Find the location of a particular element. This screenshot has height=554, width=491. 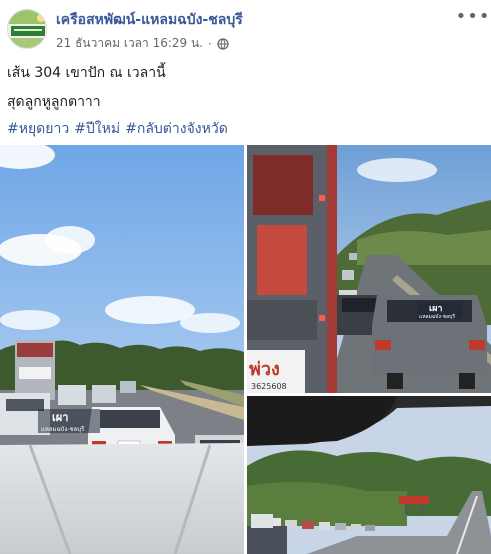

photo2-sticker-top: เผา is located at coordinates (435, 309).